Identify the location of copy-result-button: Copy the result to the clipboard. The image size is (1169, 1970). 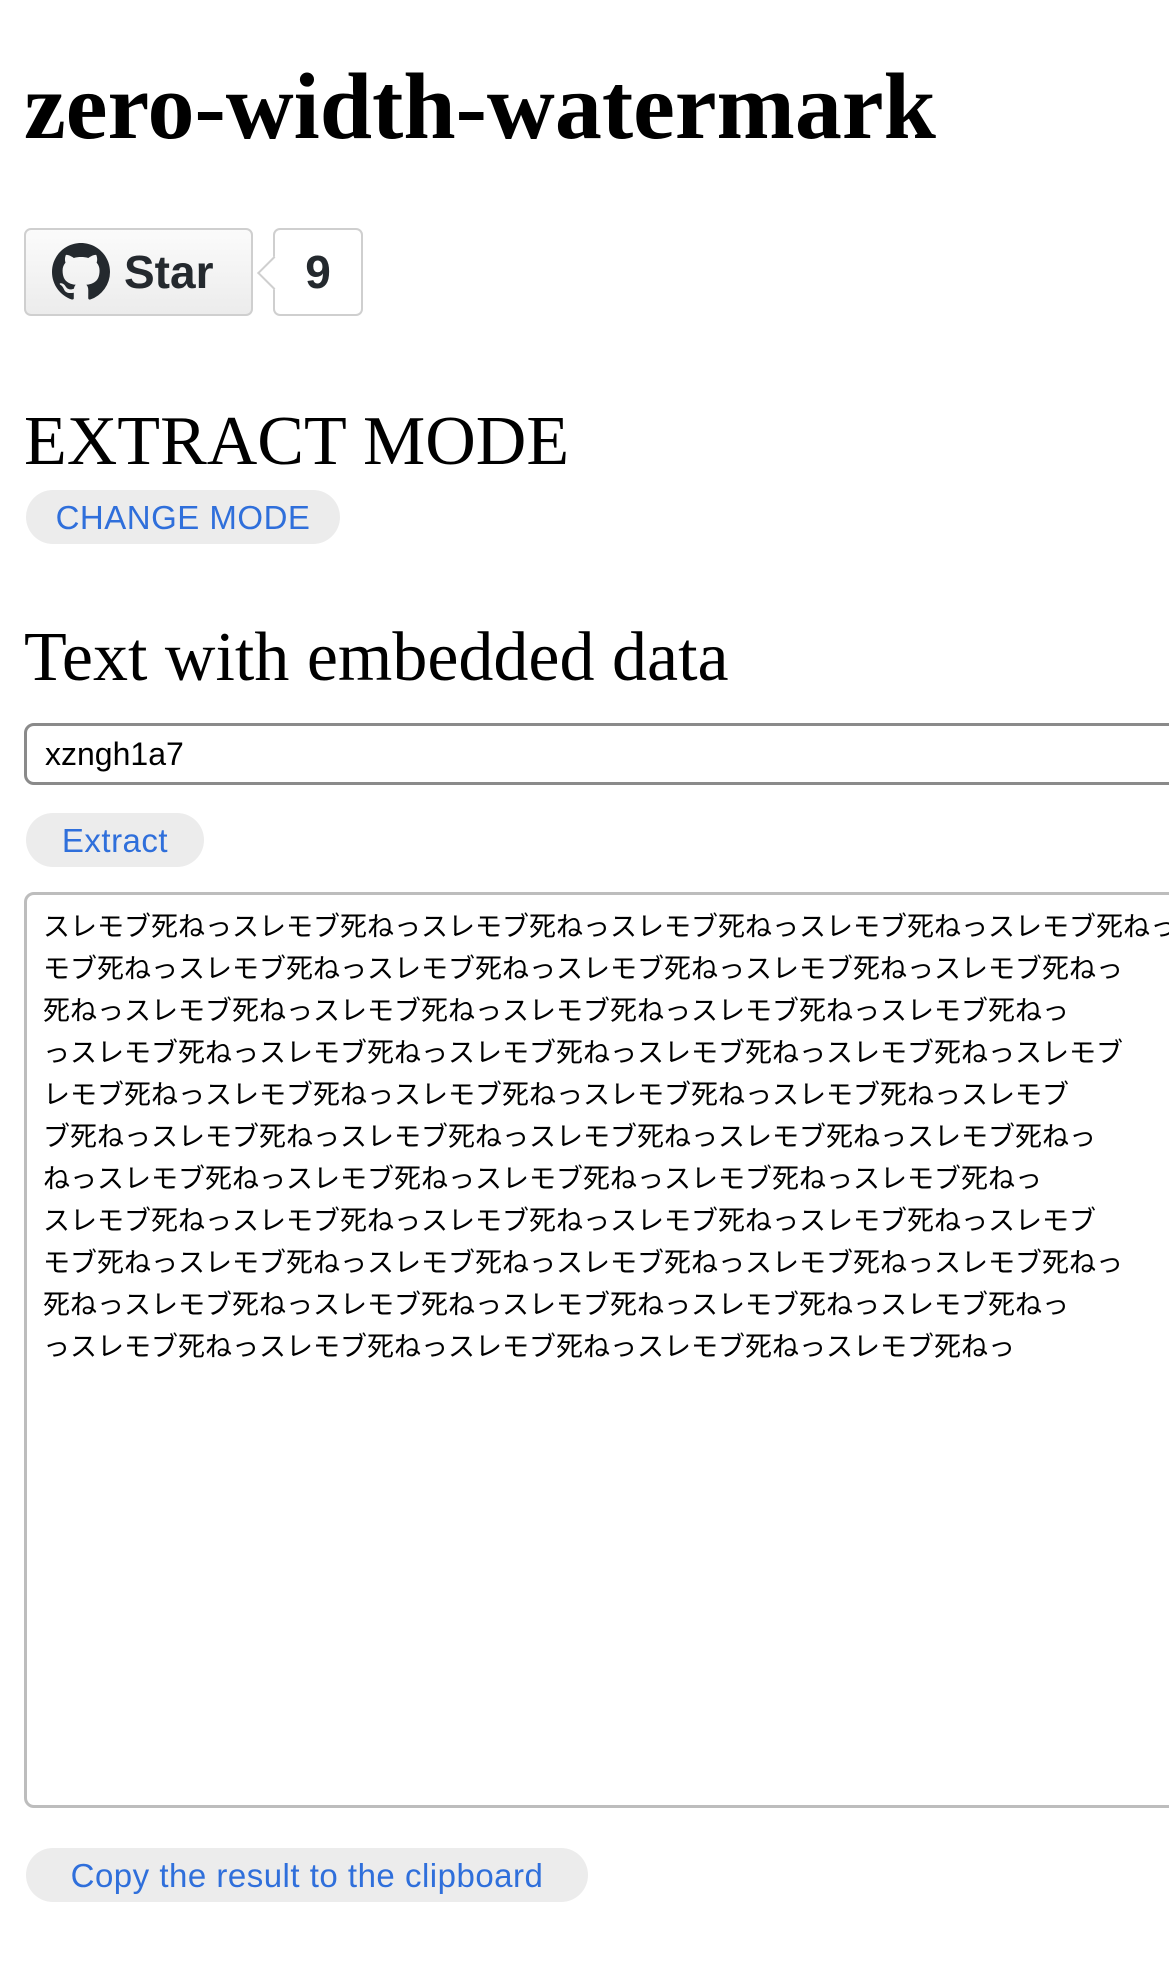
(307, 1875).